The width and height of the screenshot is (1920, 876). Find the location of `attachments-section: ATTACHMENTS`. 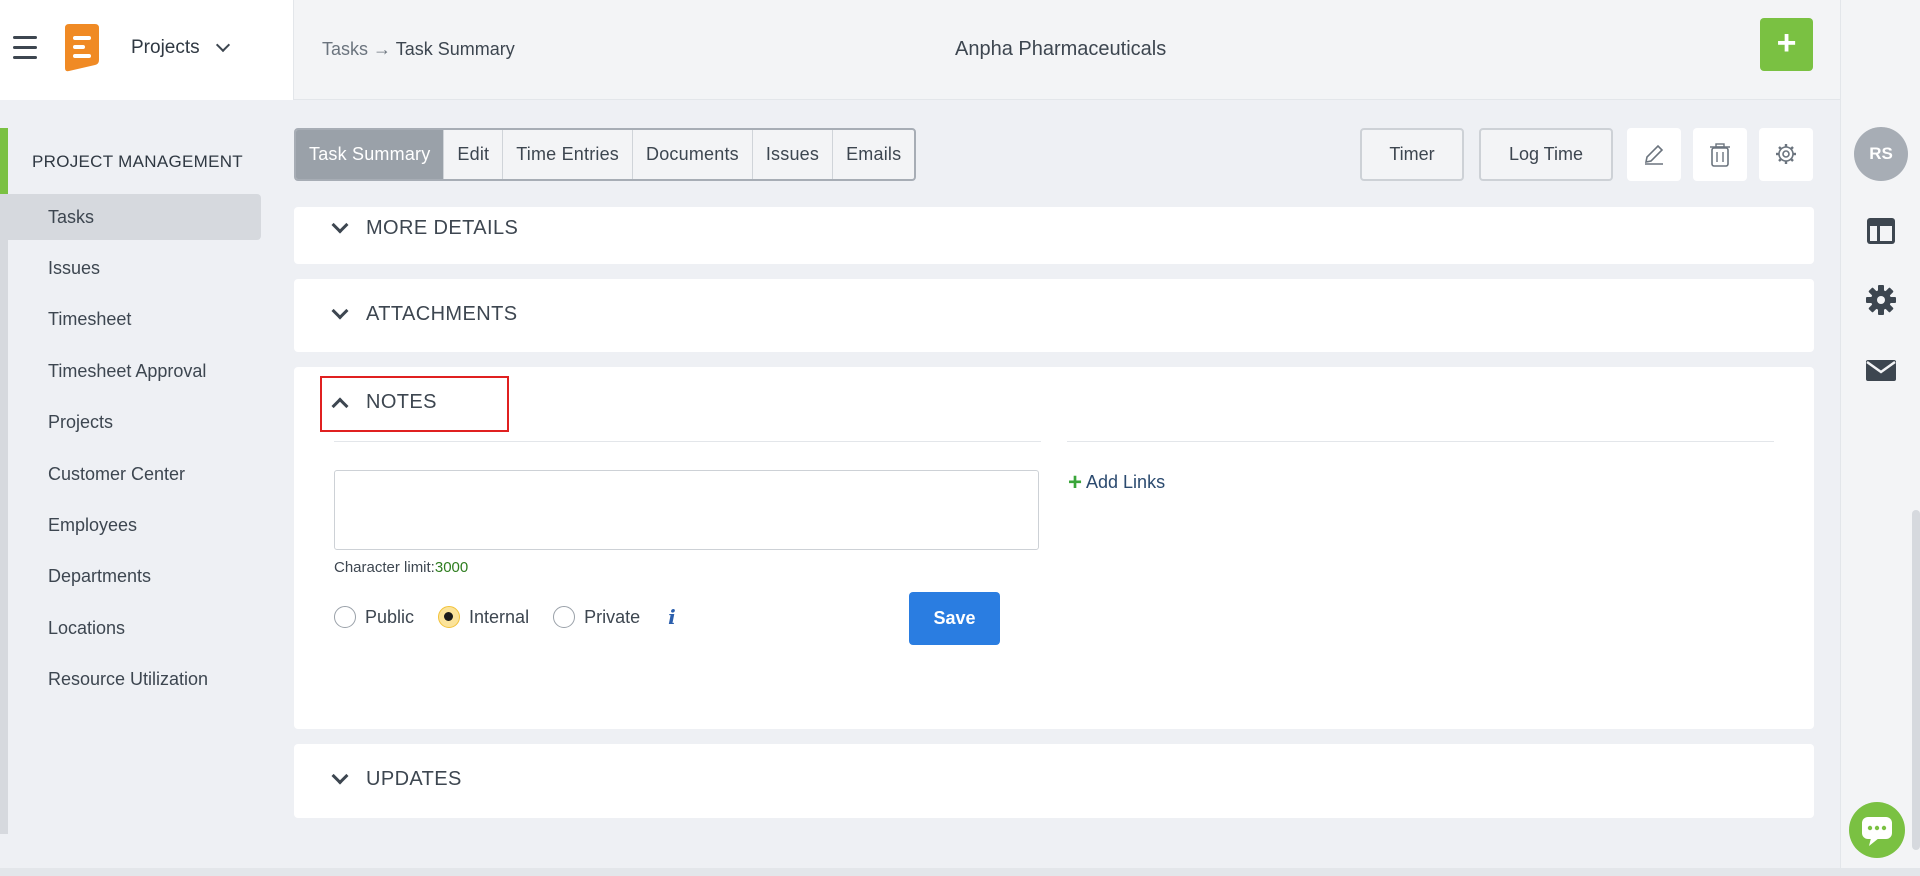

attachments-section: ATTACHMENTS is located at coordinates (1054, 315).